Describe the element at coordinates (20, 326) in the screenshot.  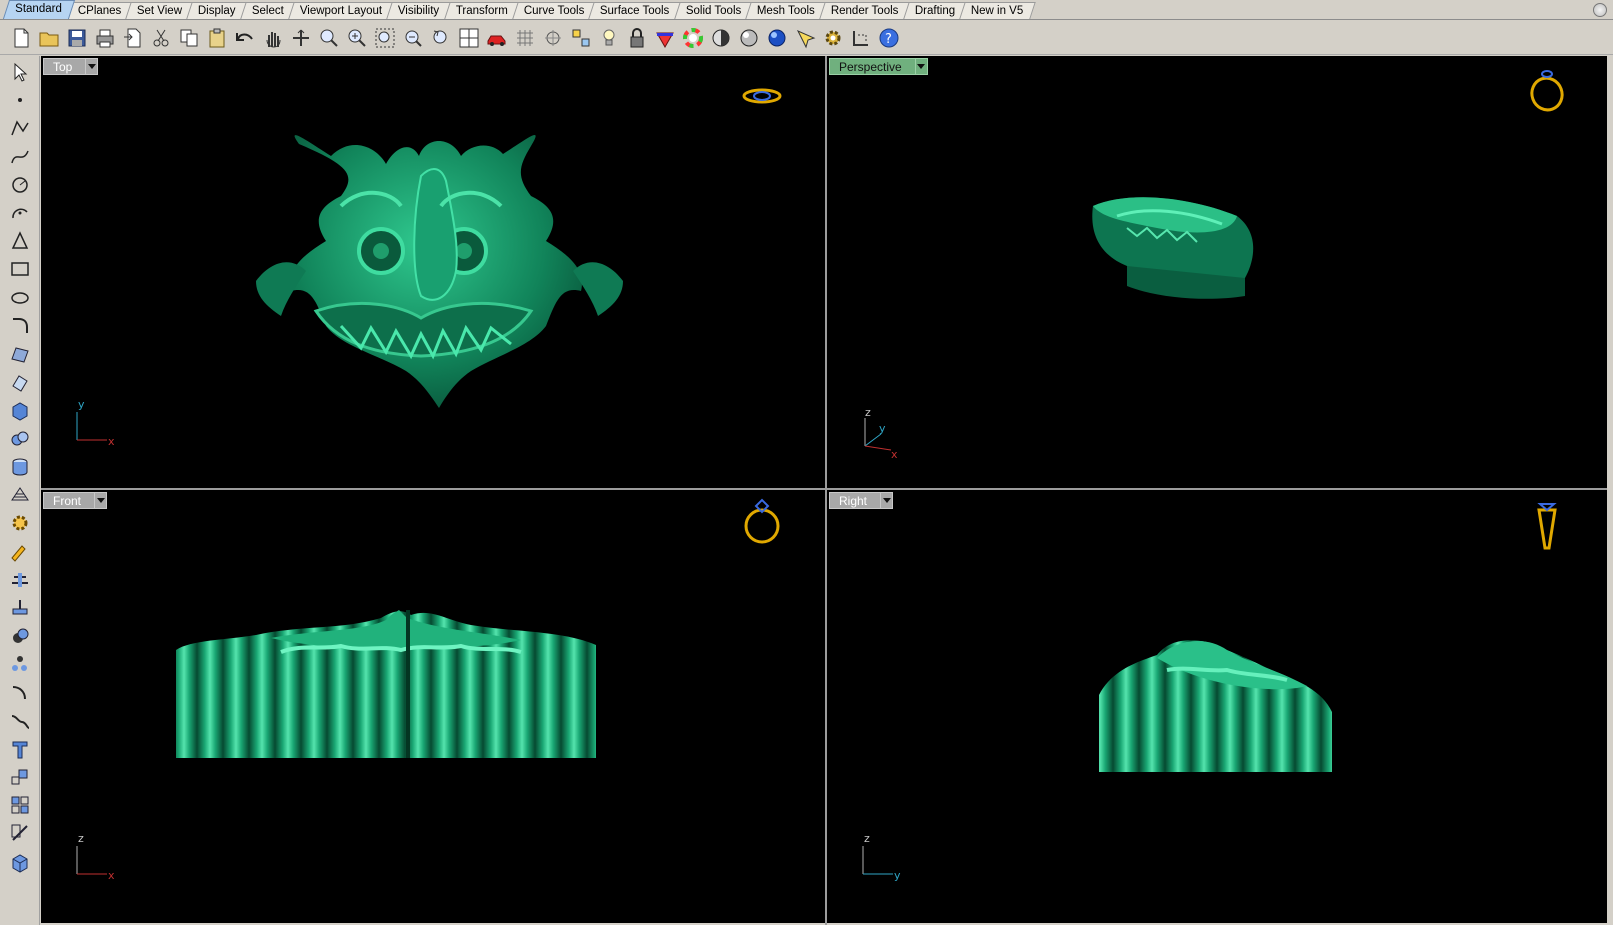
I see `fillet-curve-tool` at that location.